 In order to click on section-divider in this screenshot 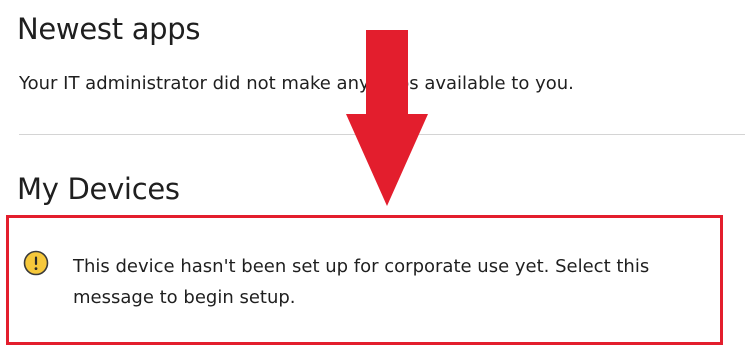, I will do `click(382, 134)`.